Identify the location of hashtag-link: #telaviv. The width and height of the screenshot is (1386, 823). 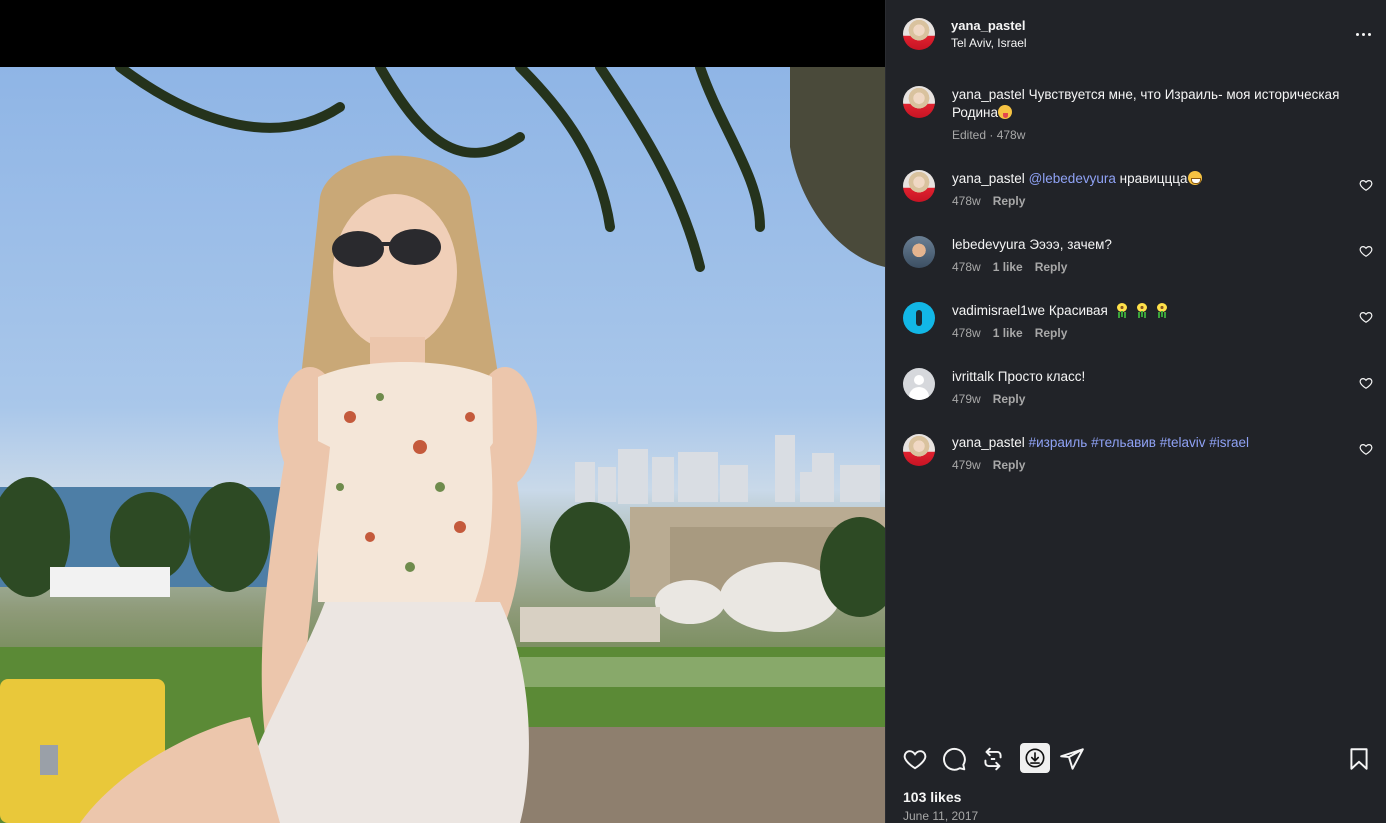
(1183, 442).